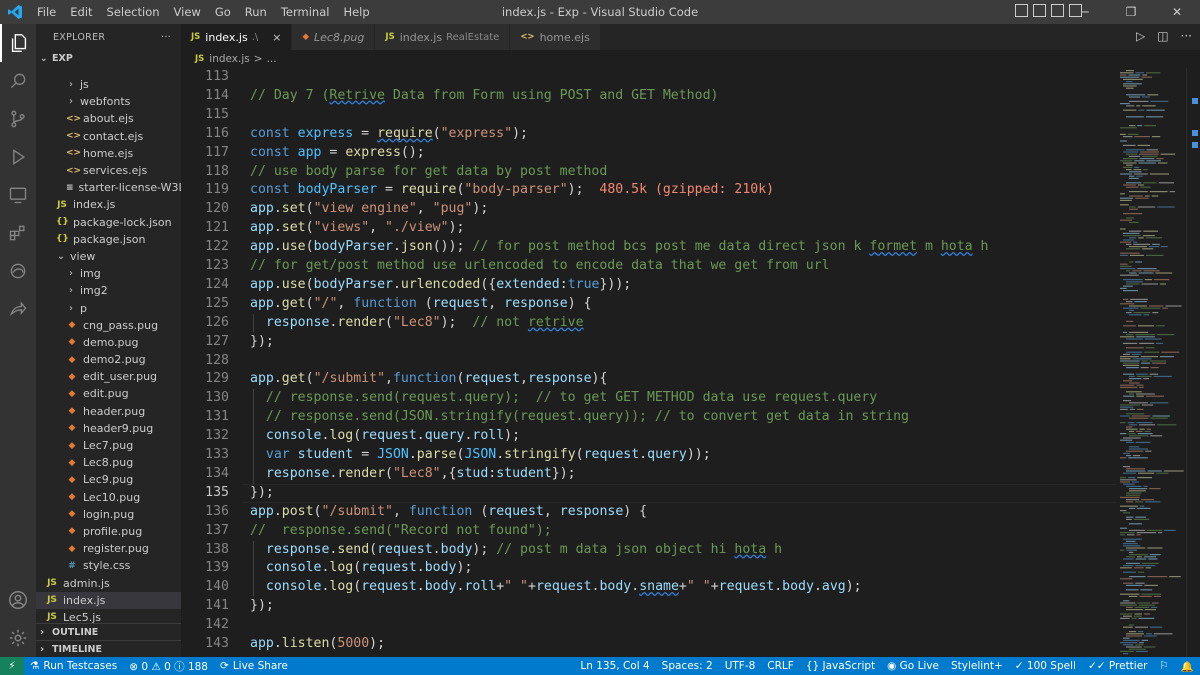  Describe the element at coordinates (648, 209) in the screenshot. I see `code-line: 120 app.set("view engine", "pug");` at that location.